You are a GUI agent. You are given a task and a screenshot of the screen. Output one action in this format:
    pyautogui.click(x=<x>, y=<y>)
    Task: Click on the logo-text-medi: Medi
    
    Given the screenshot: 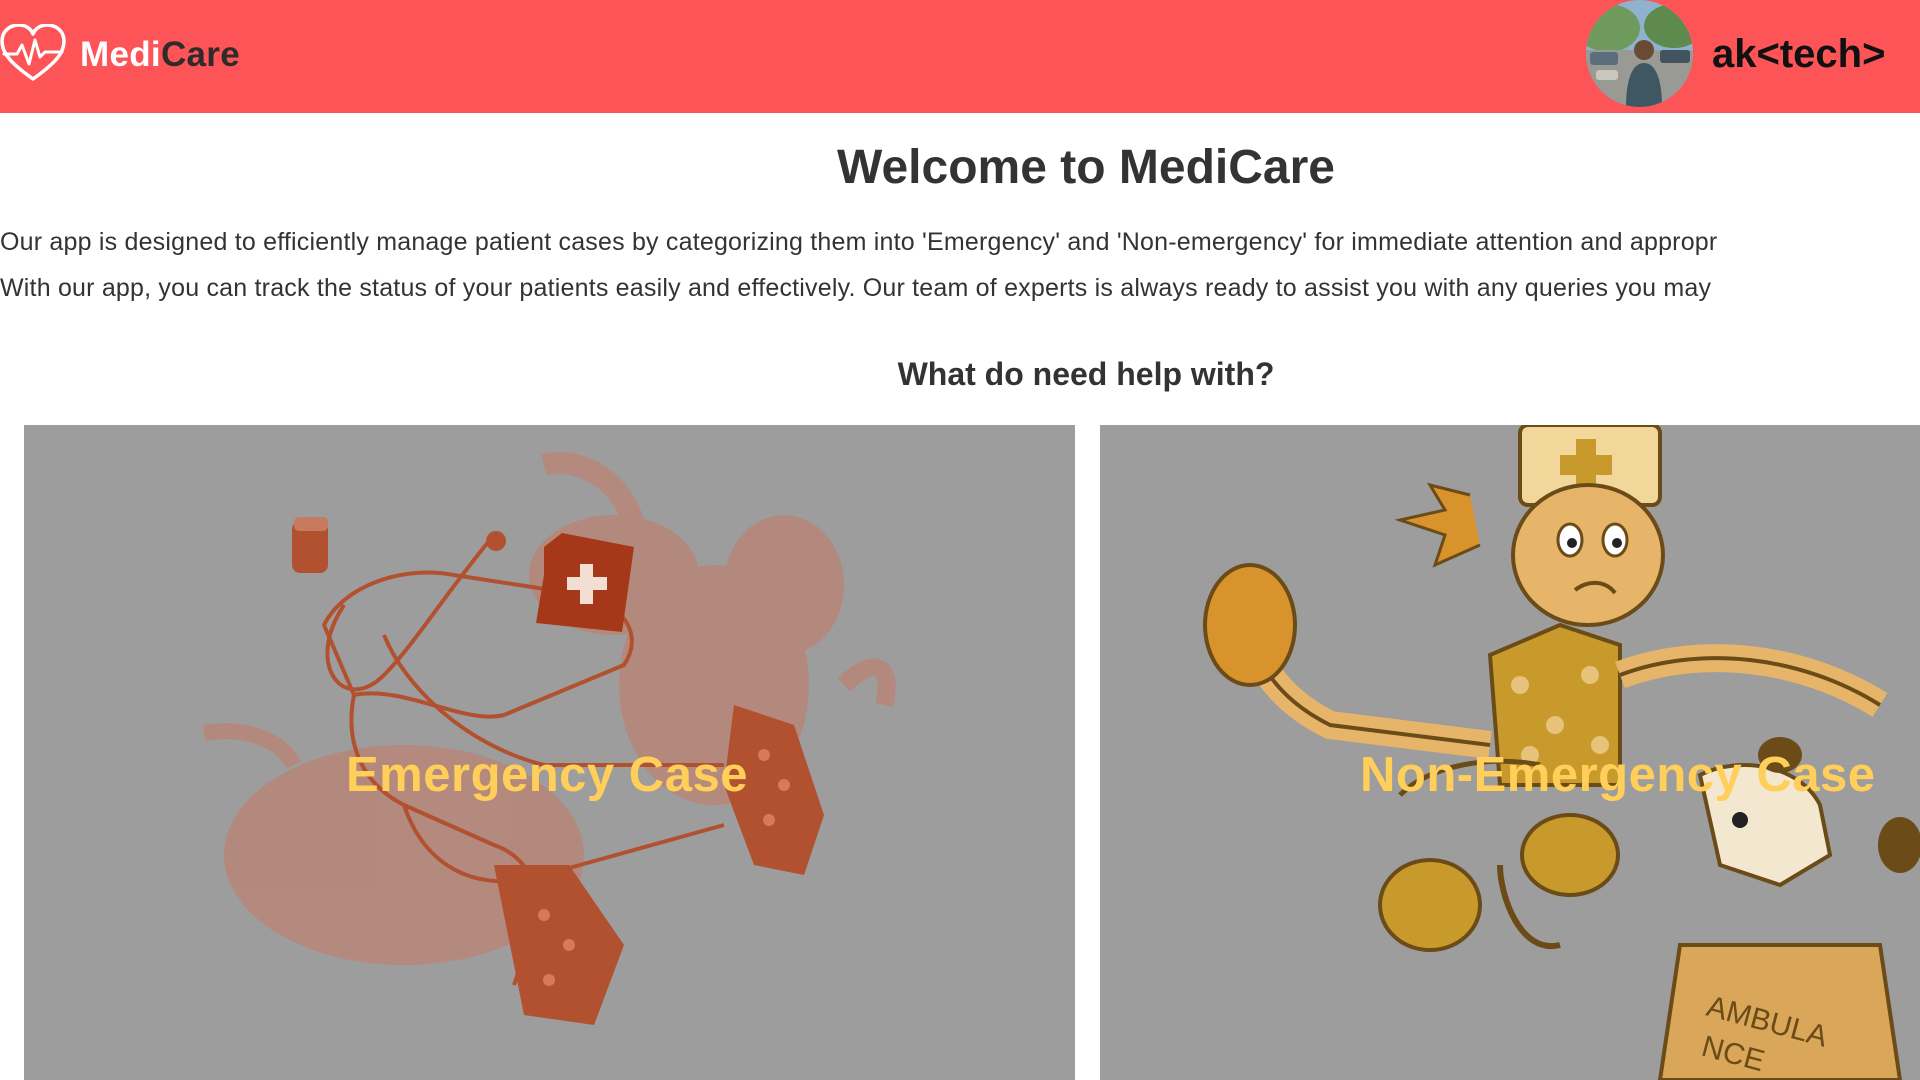 What is the action you would take?
    pyautogui.click(x=120, y=54)
    